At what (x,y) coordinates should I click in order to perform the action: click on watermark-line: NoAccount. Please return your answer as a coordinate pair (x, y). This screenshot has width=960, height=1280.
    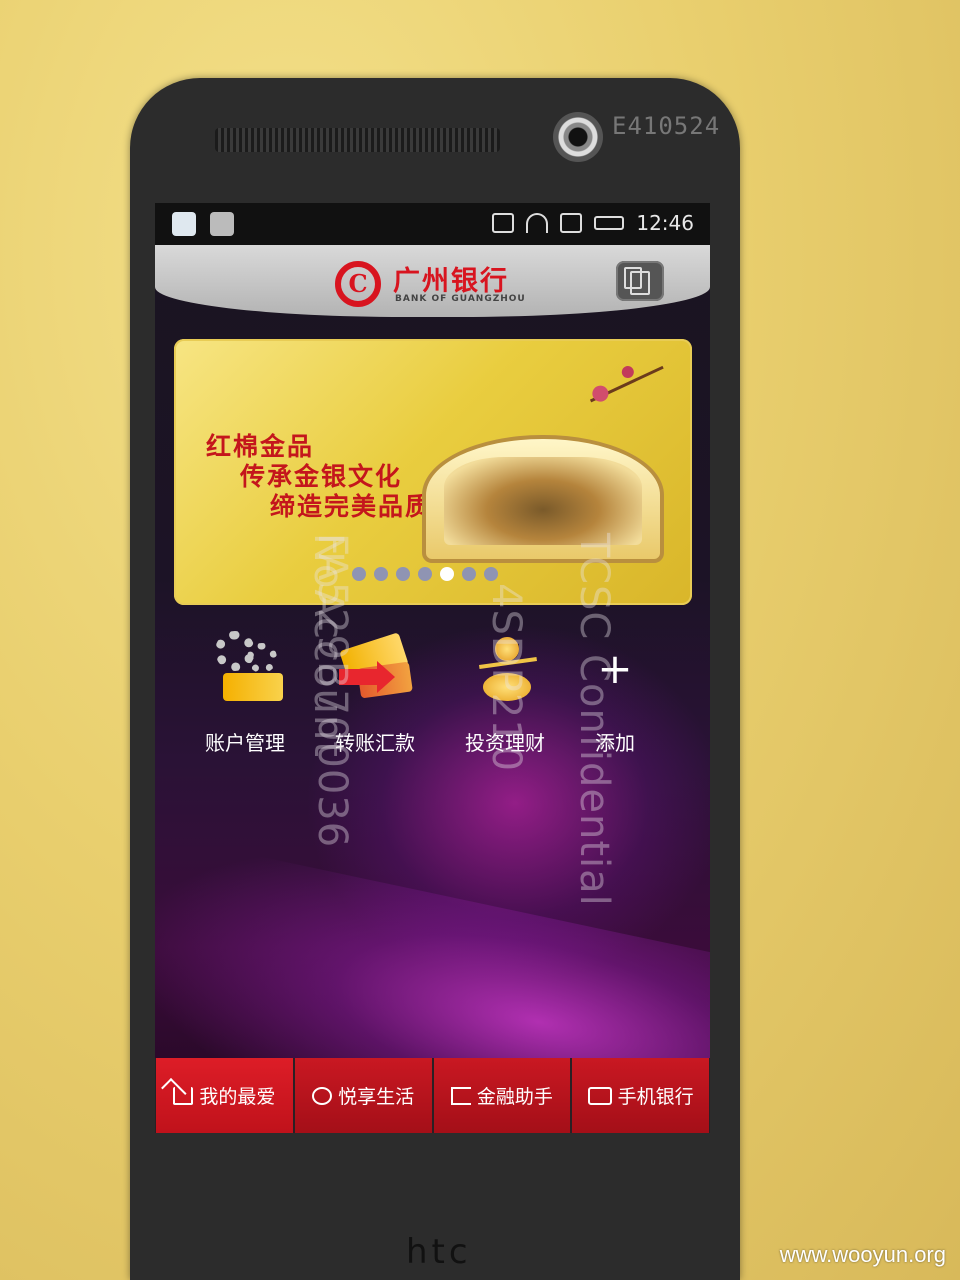
    Looking at the image, I should click on (328, 645).